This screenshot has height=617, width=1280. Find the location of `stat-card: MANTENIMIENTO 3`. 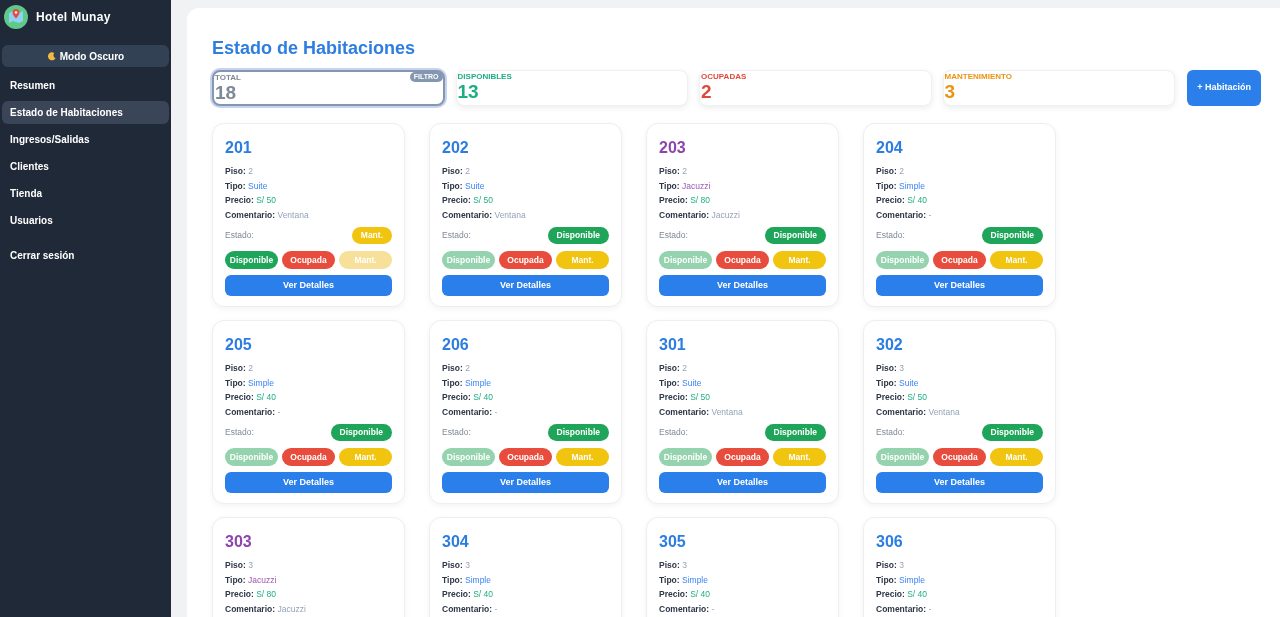

stat-card: MANTENIMIENTO 3 is located at coordinates (1059, 88).